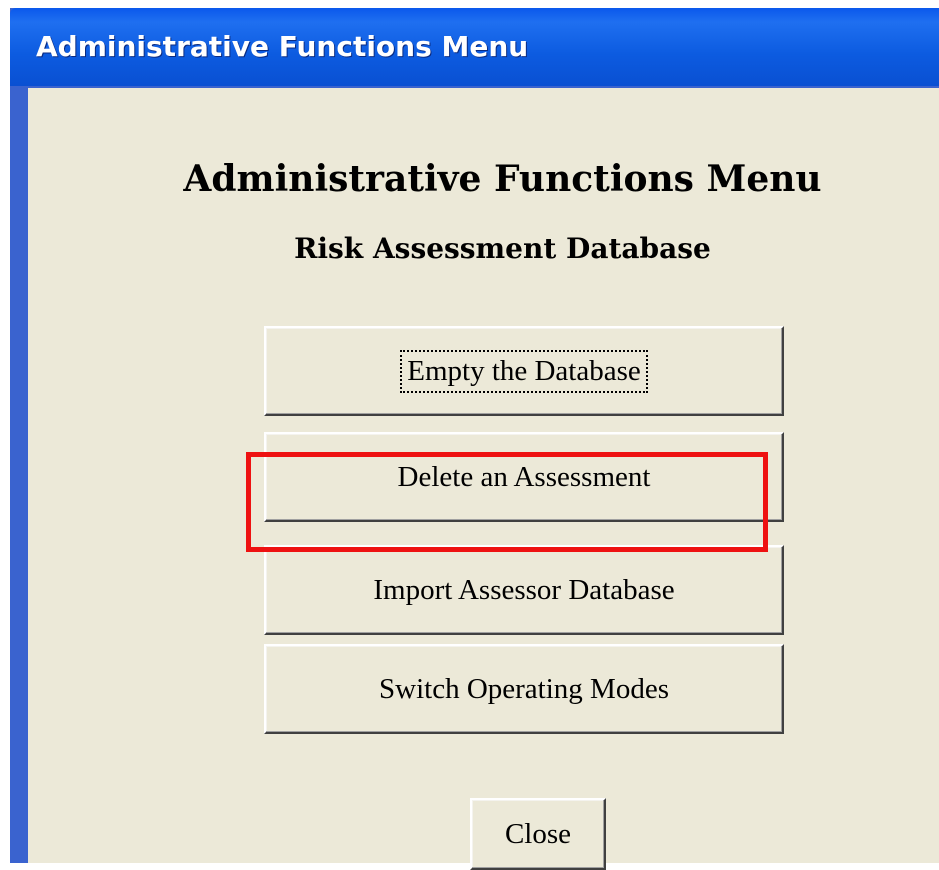 The image size is (939, 870). What do you see at coordinates (502, 179) in the screenshot?
I see `page-heading: Administrative Functions Menu` at bounding box center [502, 179].